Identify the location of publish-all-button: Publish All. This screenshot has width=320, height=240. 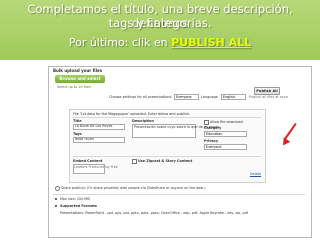
(267, 91).